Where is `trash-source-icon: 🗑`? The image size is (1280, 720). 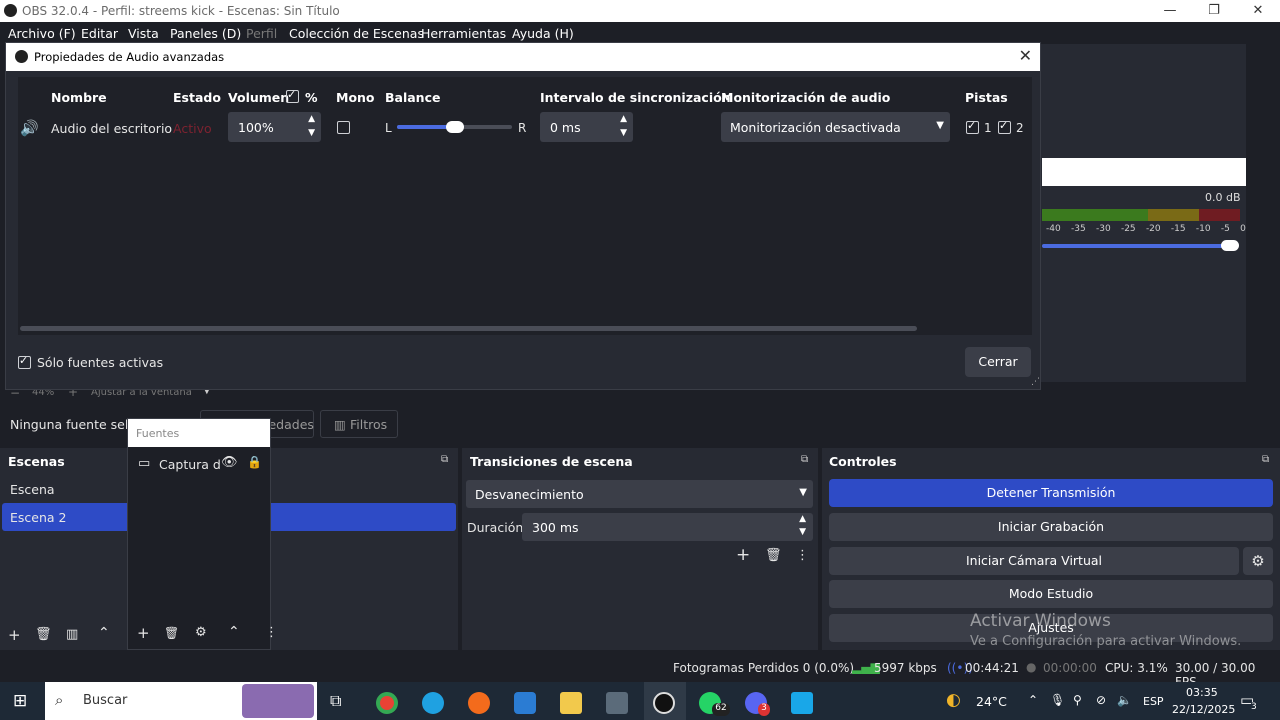
trash-source-icon: 🗑 is located at coordinates (171, 633).